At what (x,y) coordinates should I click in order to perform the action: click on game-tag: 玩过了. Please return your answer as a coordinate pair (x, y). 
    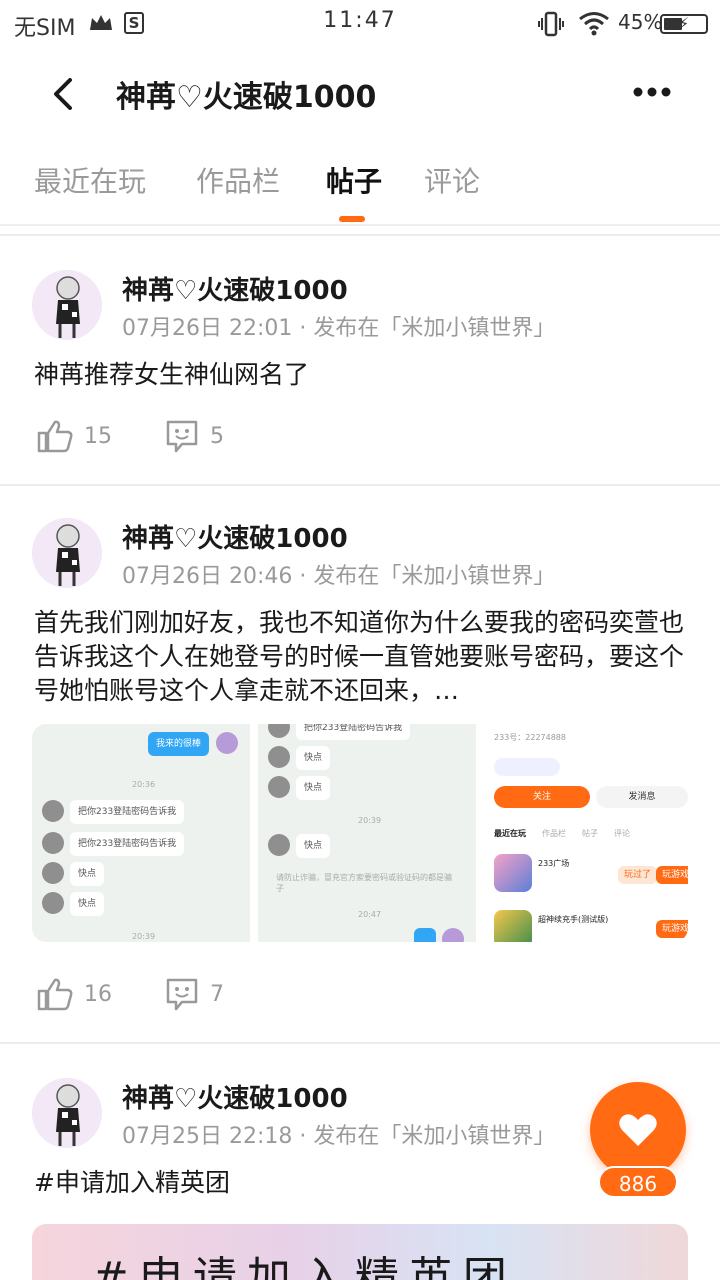
    Looking at the image, I should click on (638, 875).